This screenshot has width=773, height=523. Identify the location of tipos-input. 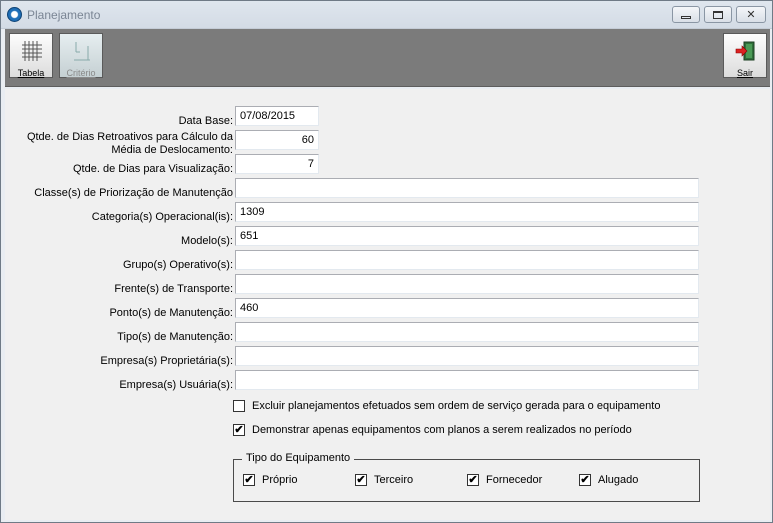
(467, 332).